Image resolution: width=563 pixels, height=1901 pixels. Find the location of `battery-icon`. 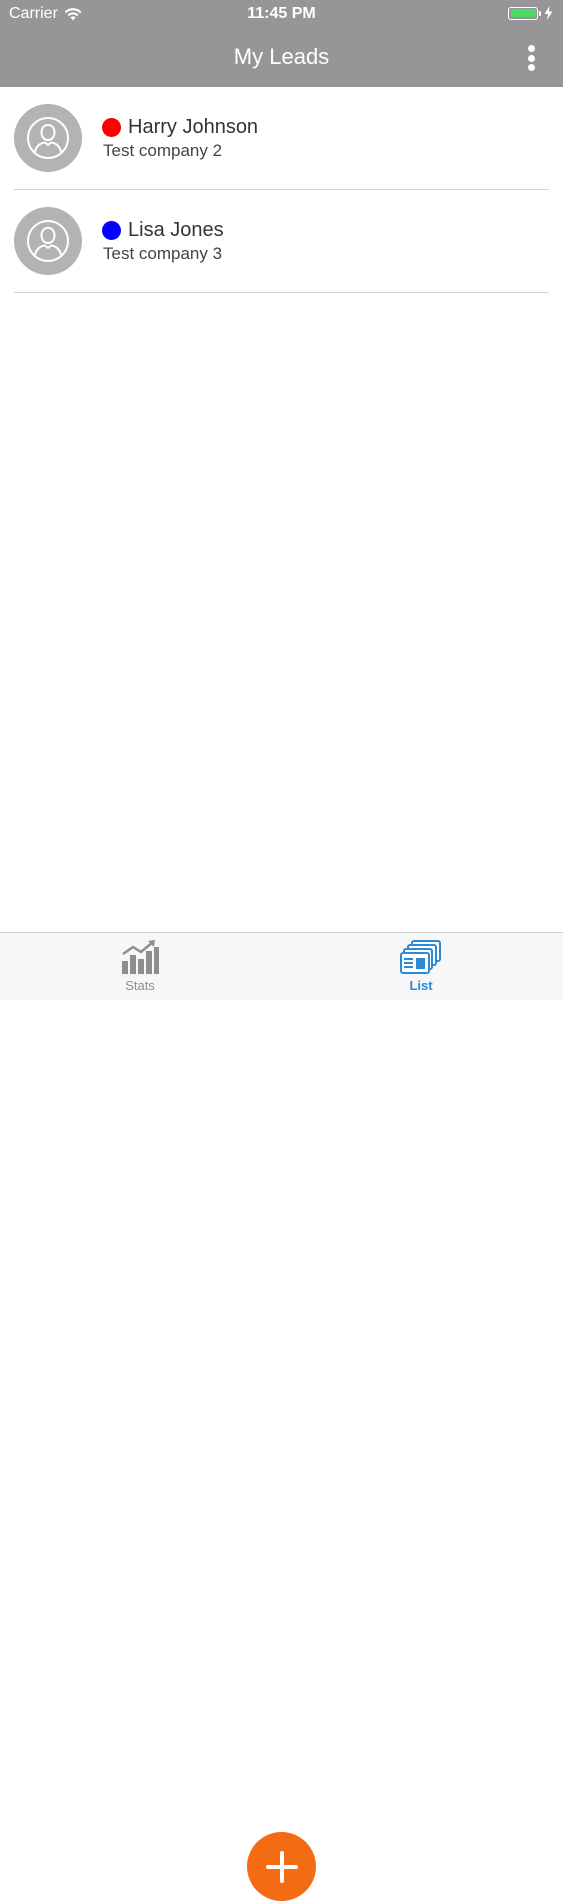

battery-icon is located at coordinates (523, 13).